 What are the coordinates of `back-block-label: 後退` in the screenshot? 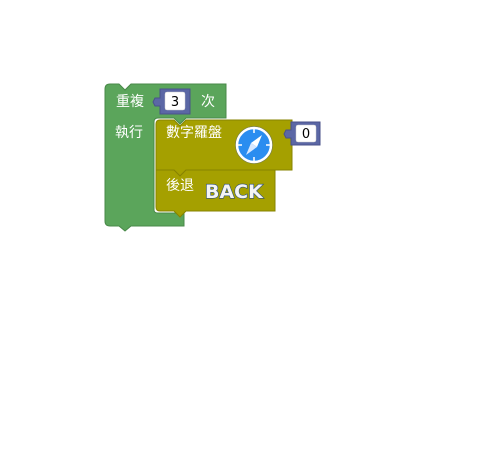 It's located at (180, 186).